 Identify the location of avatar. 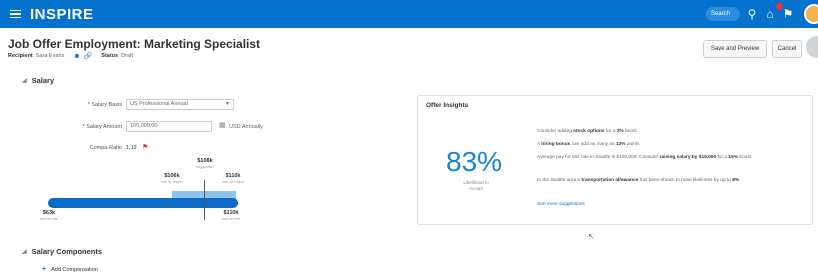
(811, 14).